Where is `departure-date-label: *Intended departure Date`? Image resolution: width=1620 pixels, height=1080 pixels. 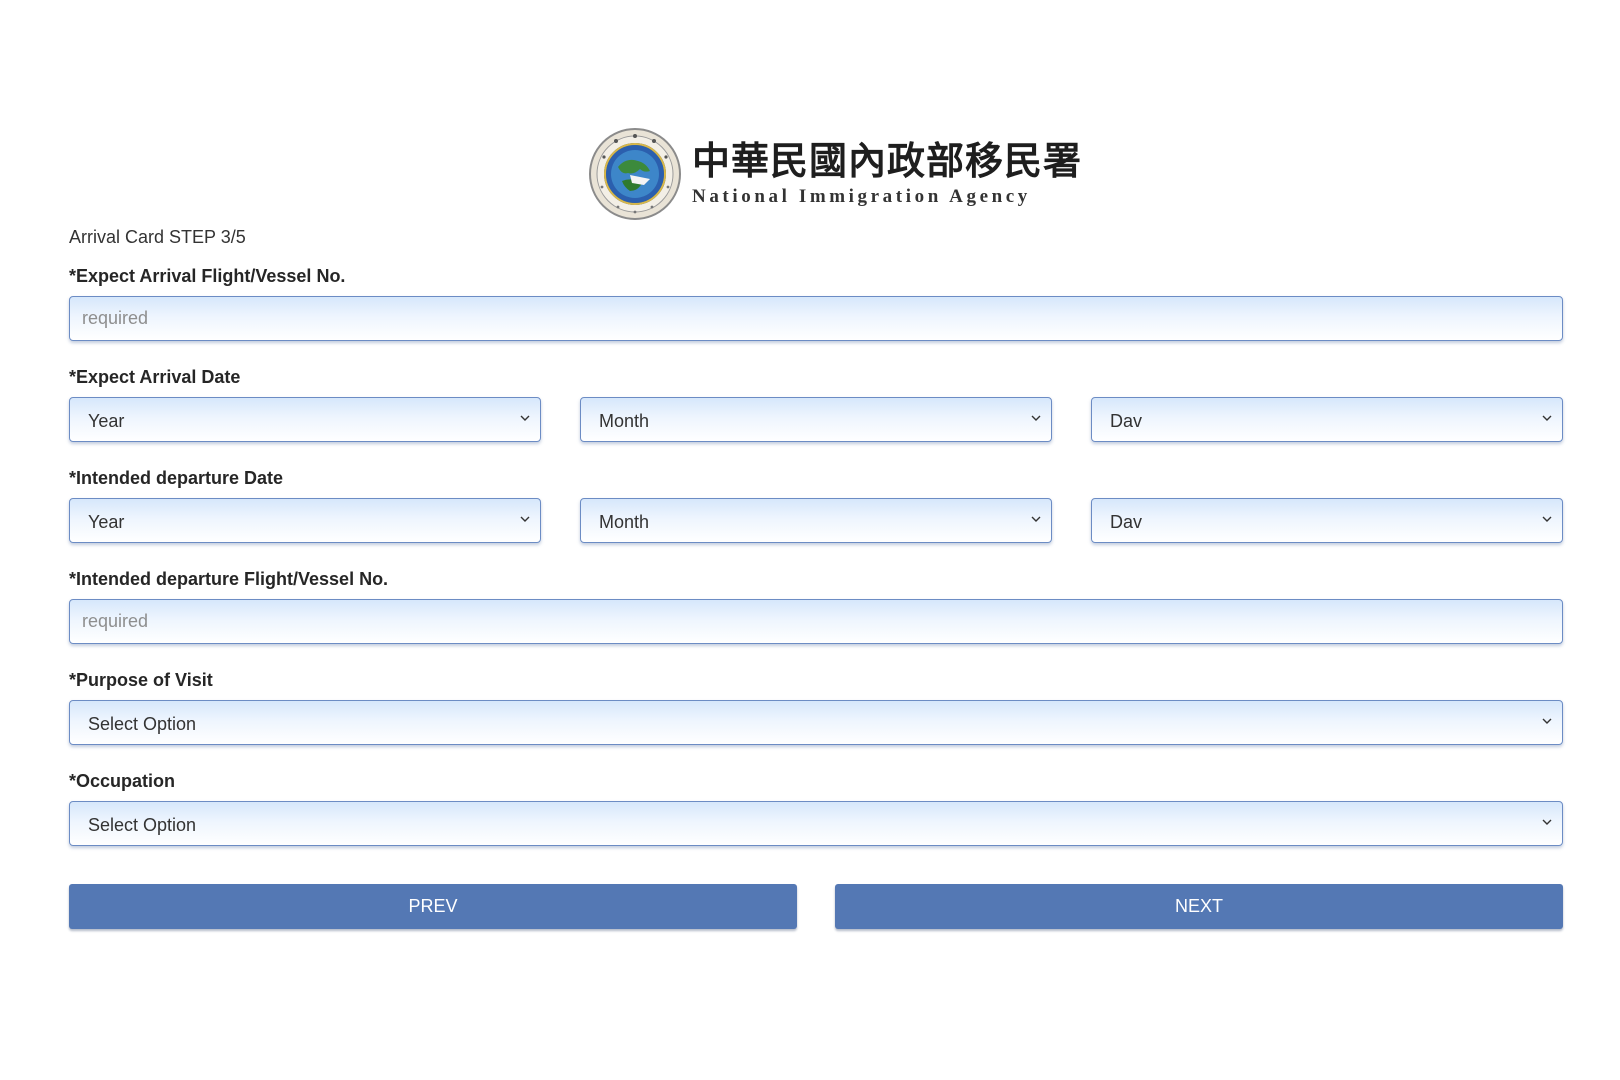 departure-date-label: *Intended departure Date is located at coordinates (176, 478).